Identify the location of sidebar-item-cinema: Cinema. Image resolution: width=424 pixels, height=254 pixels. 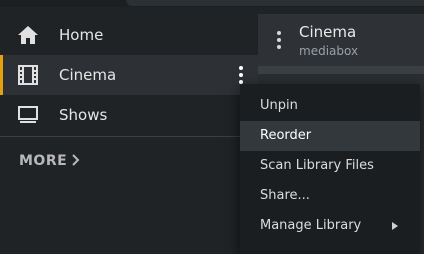
(129, 75).